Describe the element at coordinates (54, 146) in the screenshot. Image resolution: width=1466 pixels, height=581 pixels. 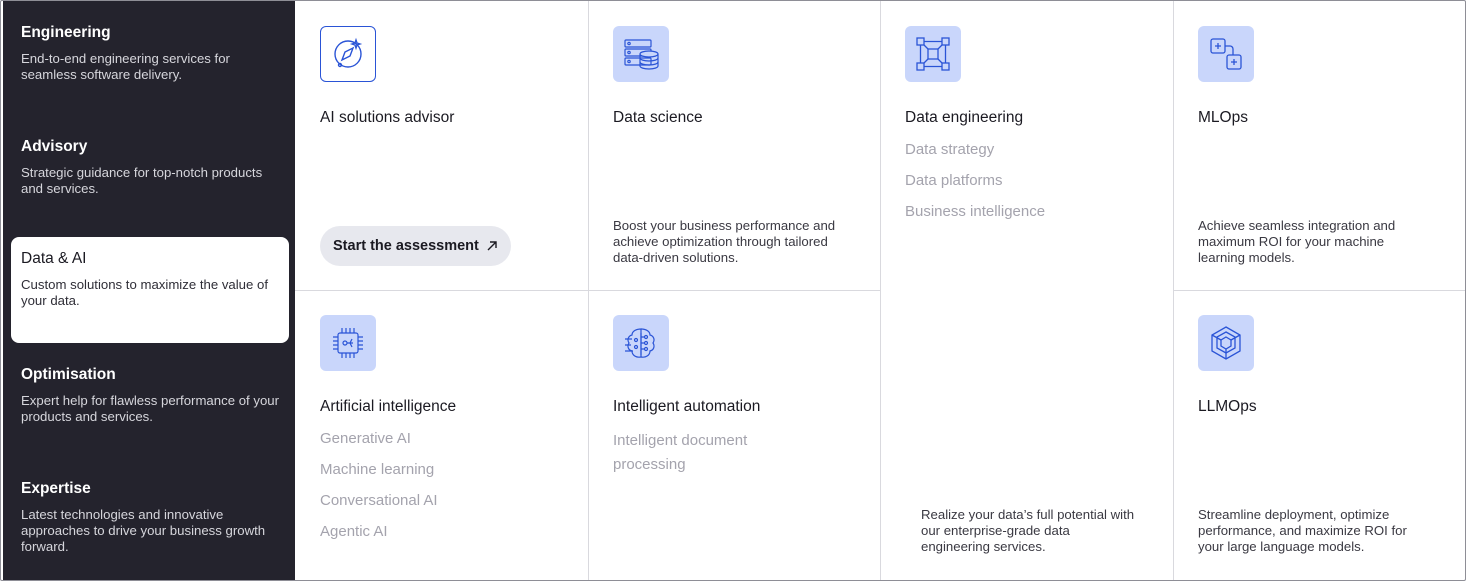
I see `sidebar-item-title: Advisory` at that location.